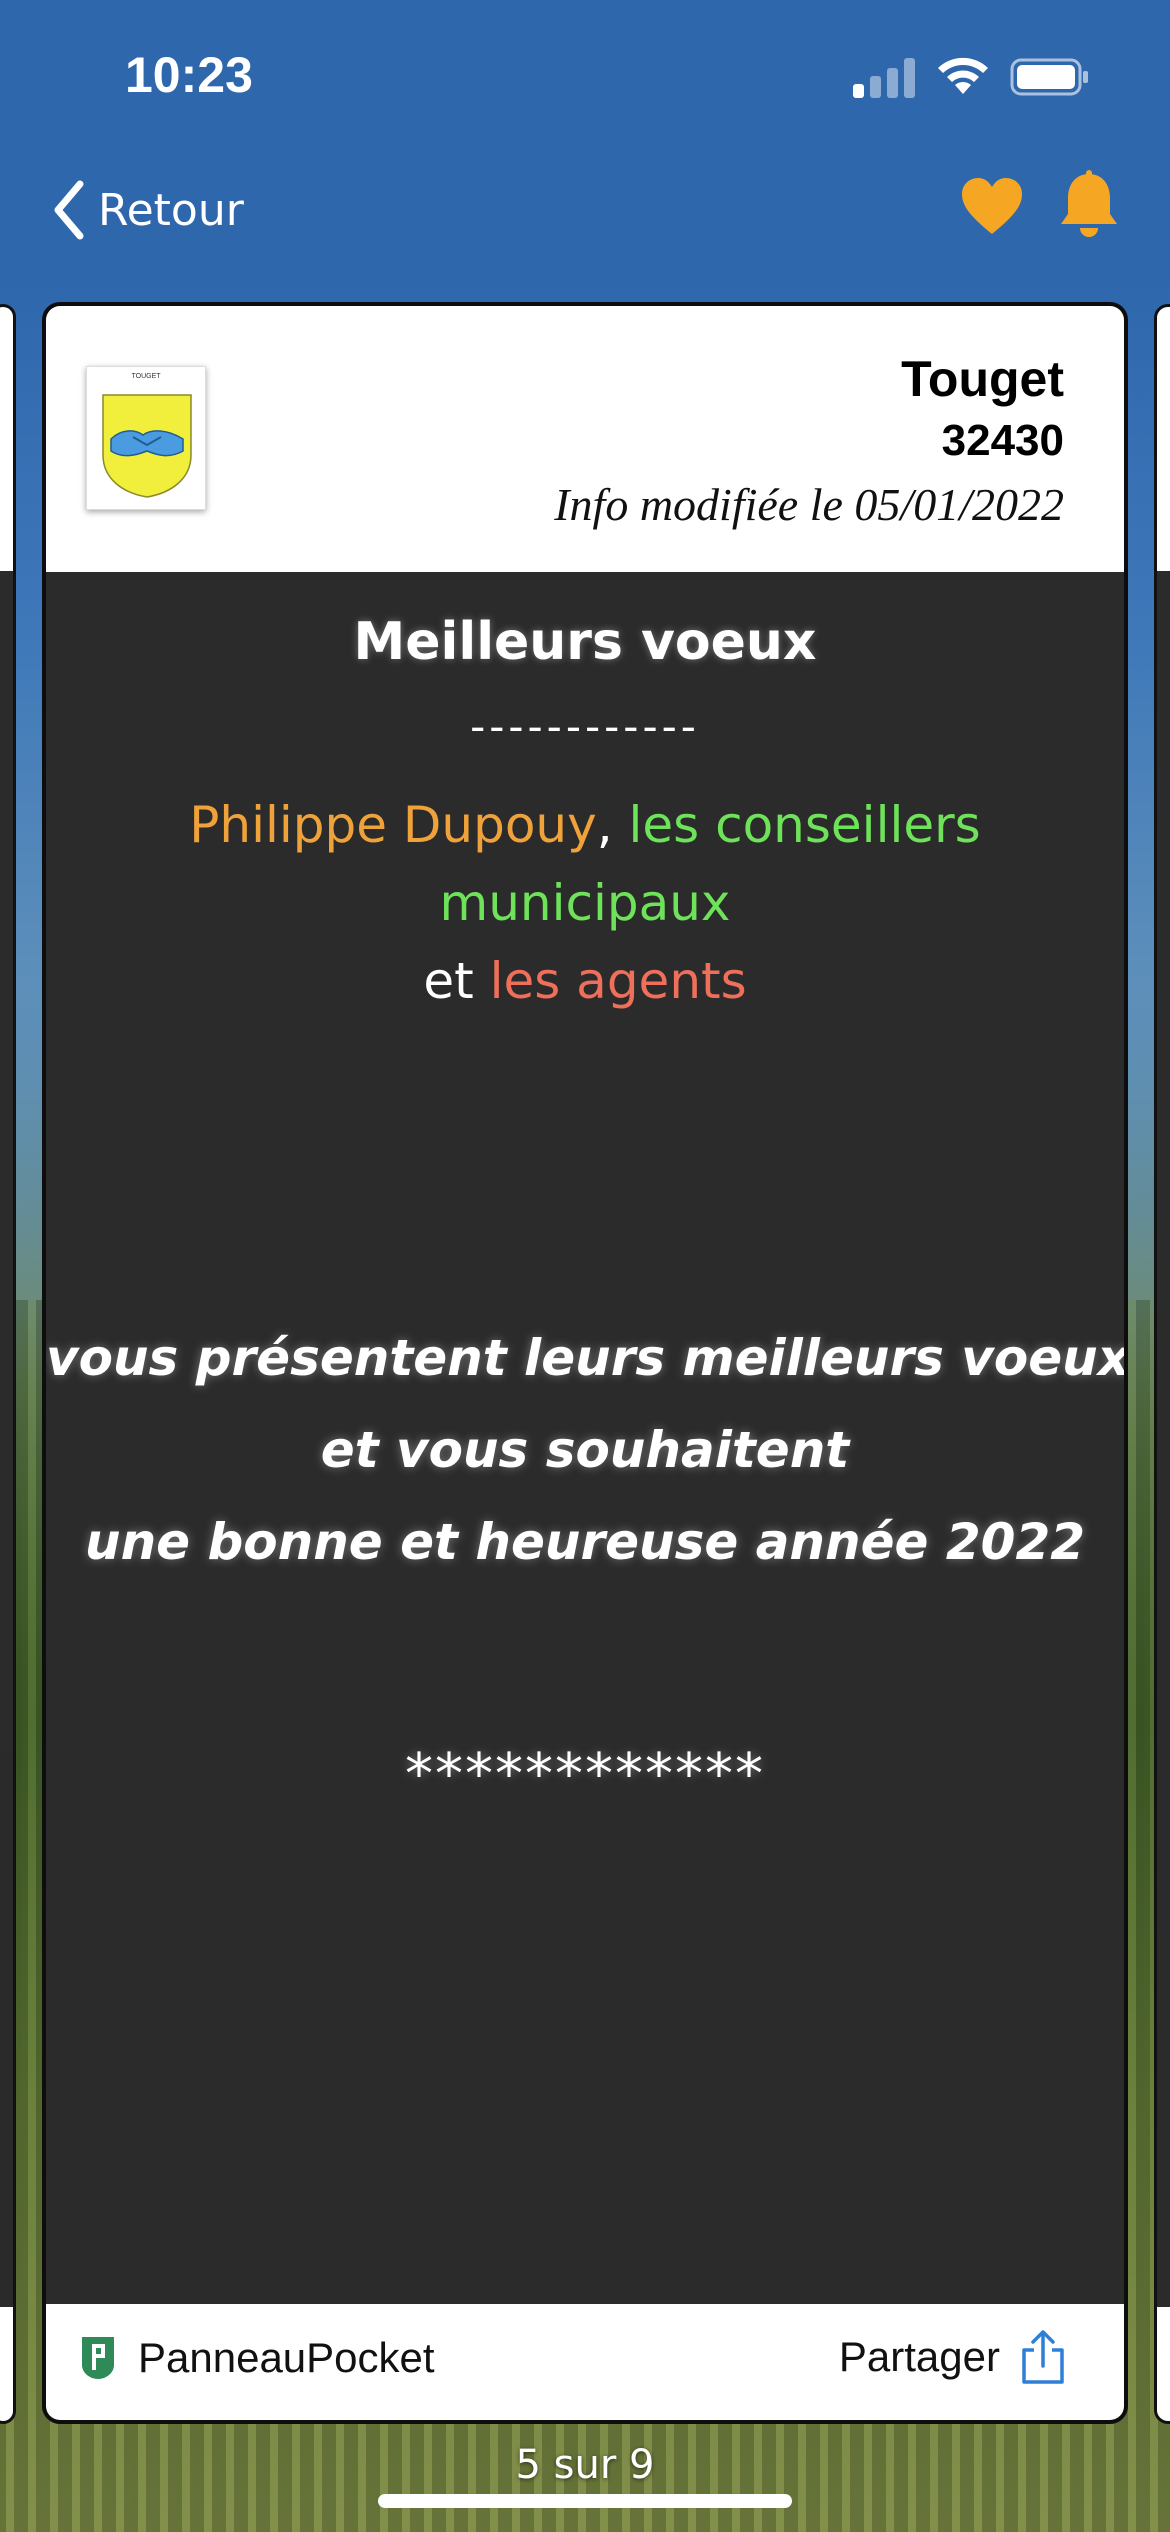  I want to click on author-mayor: Philippe Dupouy, so click(393, 825).